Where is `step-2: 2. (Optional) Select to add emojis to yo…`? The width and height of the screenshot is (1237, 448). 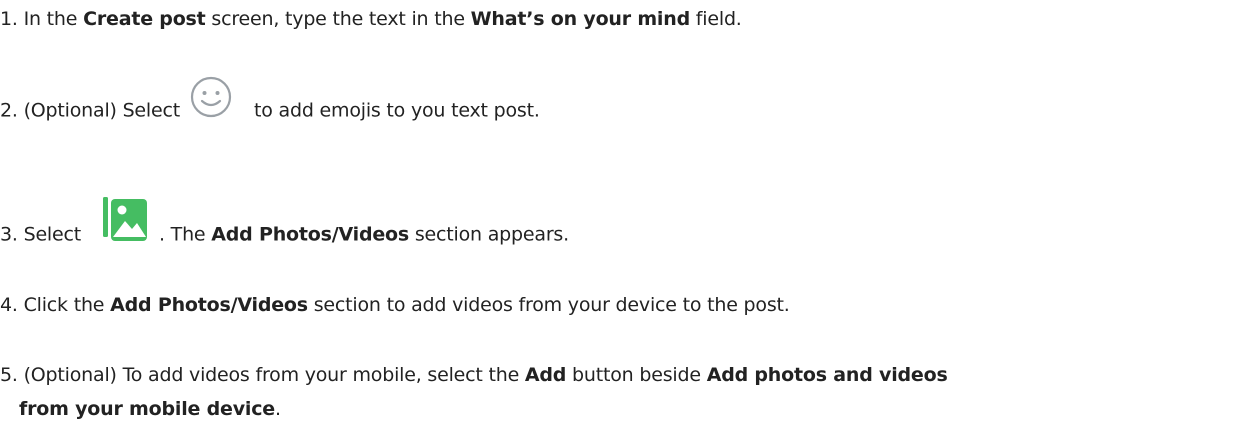
step-2: 2. (Optional) Select to add emojis to yo… is located at coordinates (270, 104).